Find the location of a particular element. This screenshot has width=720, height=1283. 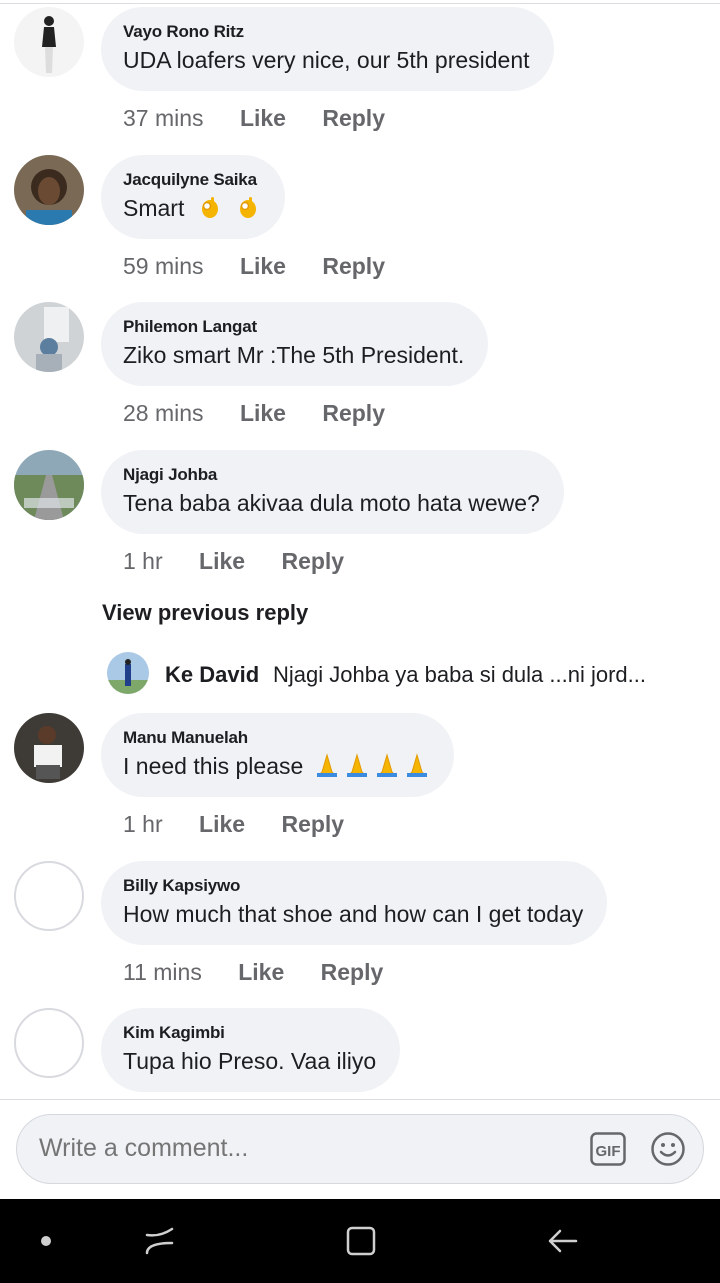

comment-text: Tena baba akivaa dula moto hata wewe? is located at coordinates (331, 503).